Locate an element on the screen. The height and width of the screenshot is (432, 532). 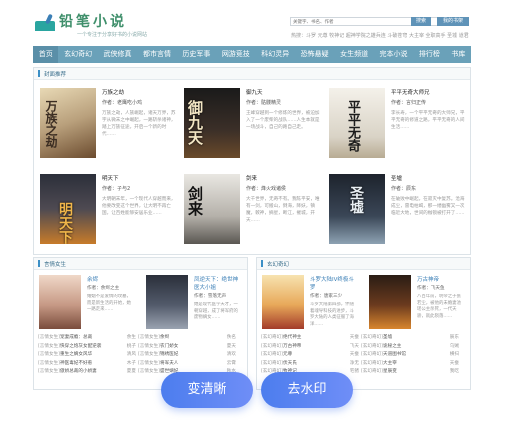
section-header: 言情女生 is located at coordinates (140, 264).